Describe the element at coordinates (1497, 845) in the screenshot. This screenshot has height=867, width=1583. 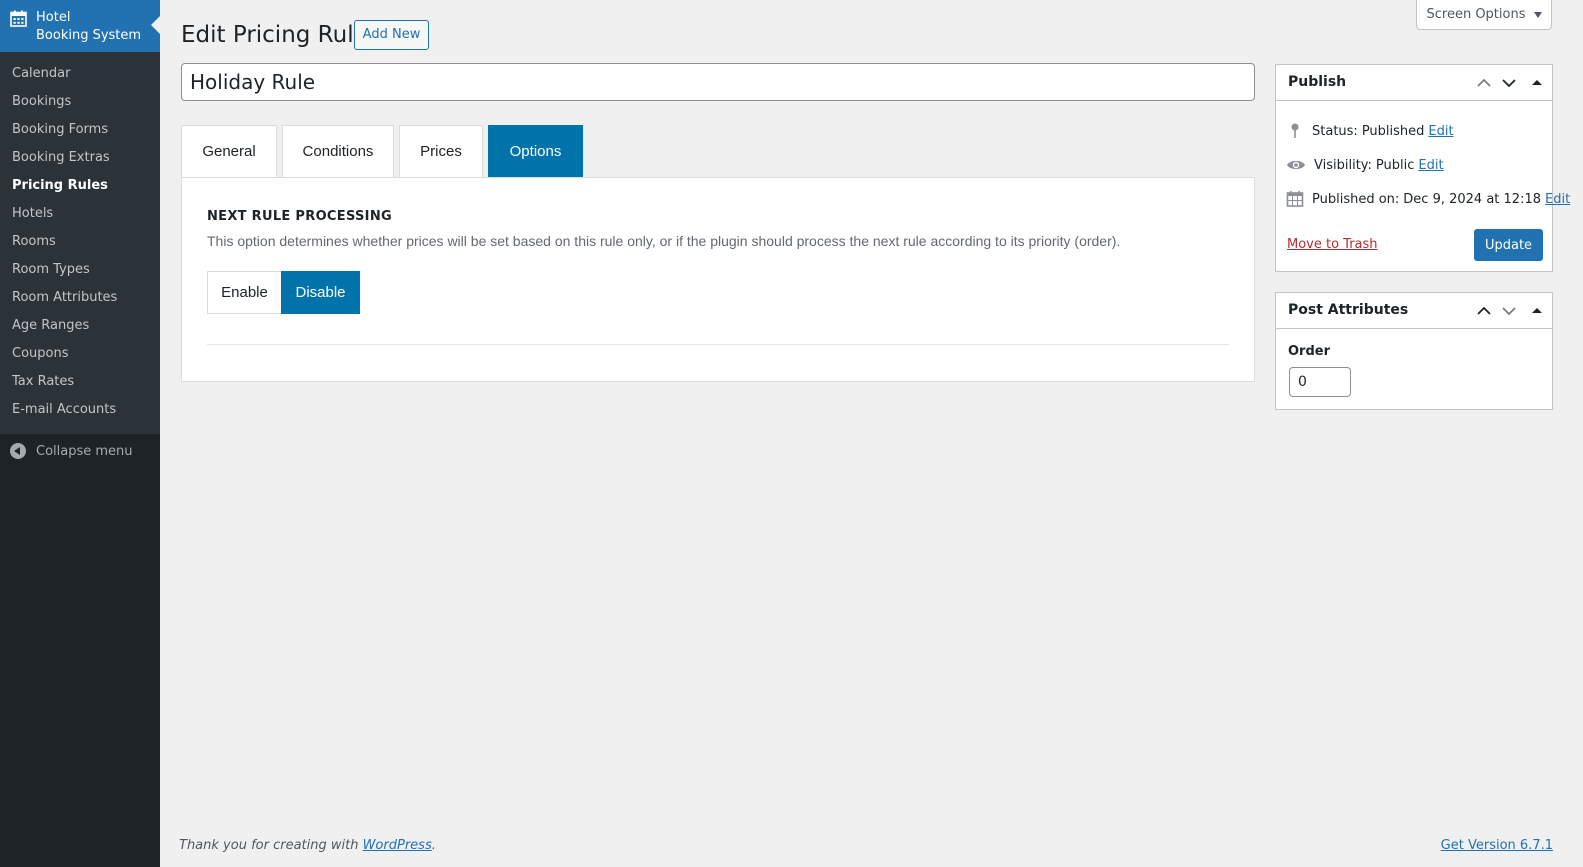
I see `get-version-link: Get Version 6.7.1` at that location.